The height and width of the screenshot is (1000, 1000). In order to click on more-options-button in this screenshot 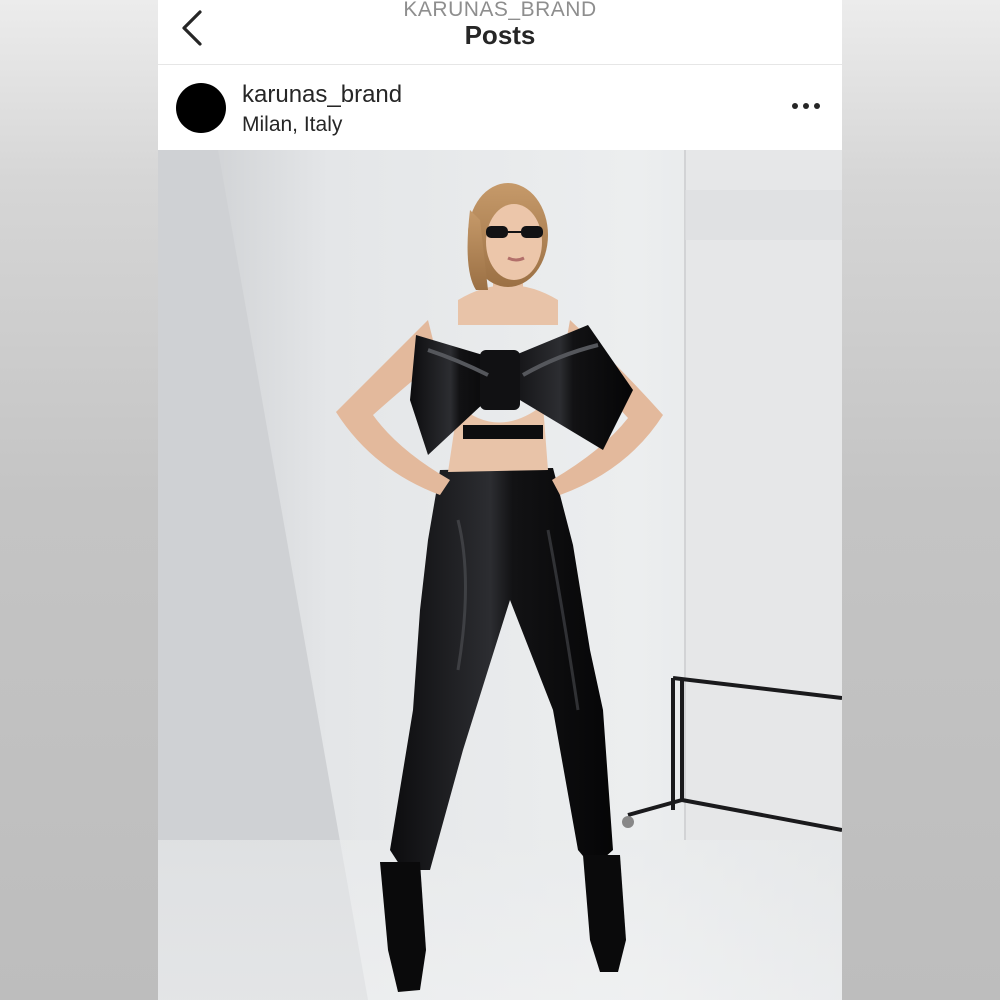, I will do `click(806, 106)`.